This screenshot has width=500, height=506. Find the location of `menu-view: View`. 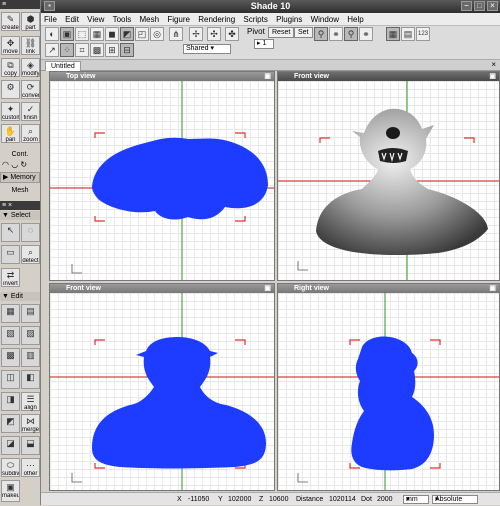

menu-view: View is located at coordinates (95, 19).